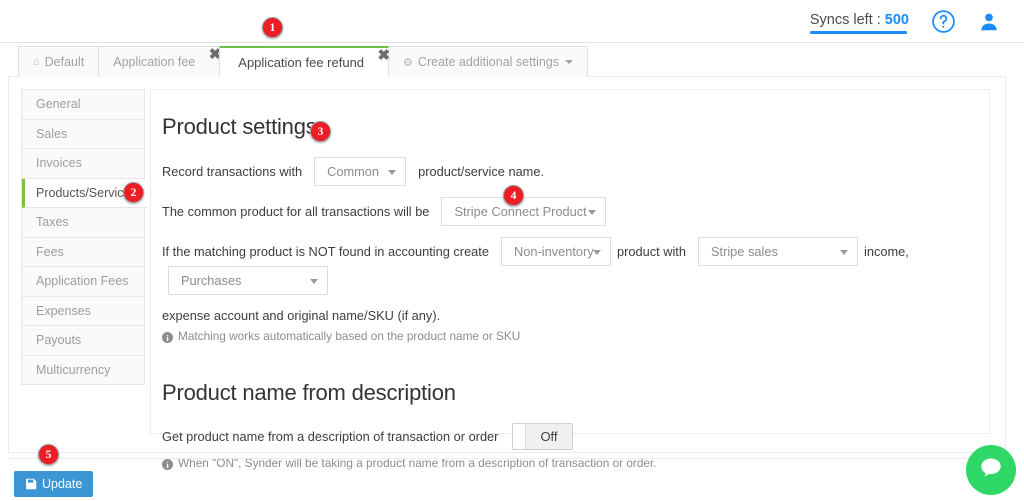  I want to click on product-name-heading: Product name from description, so click(309, 392).